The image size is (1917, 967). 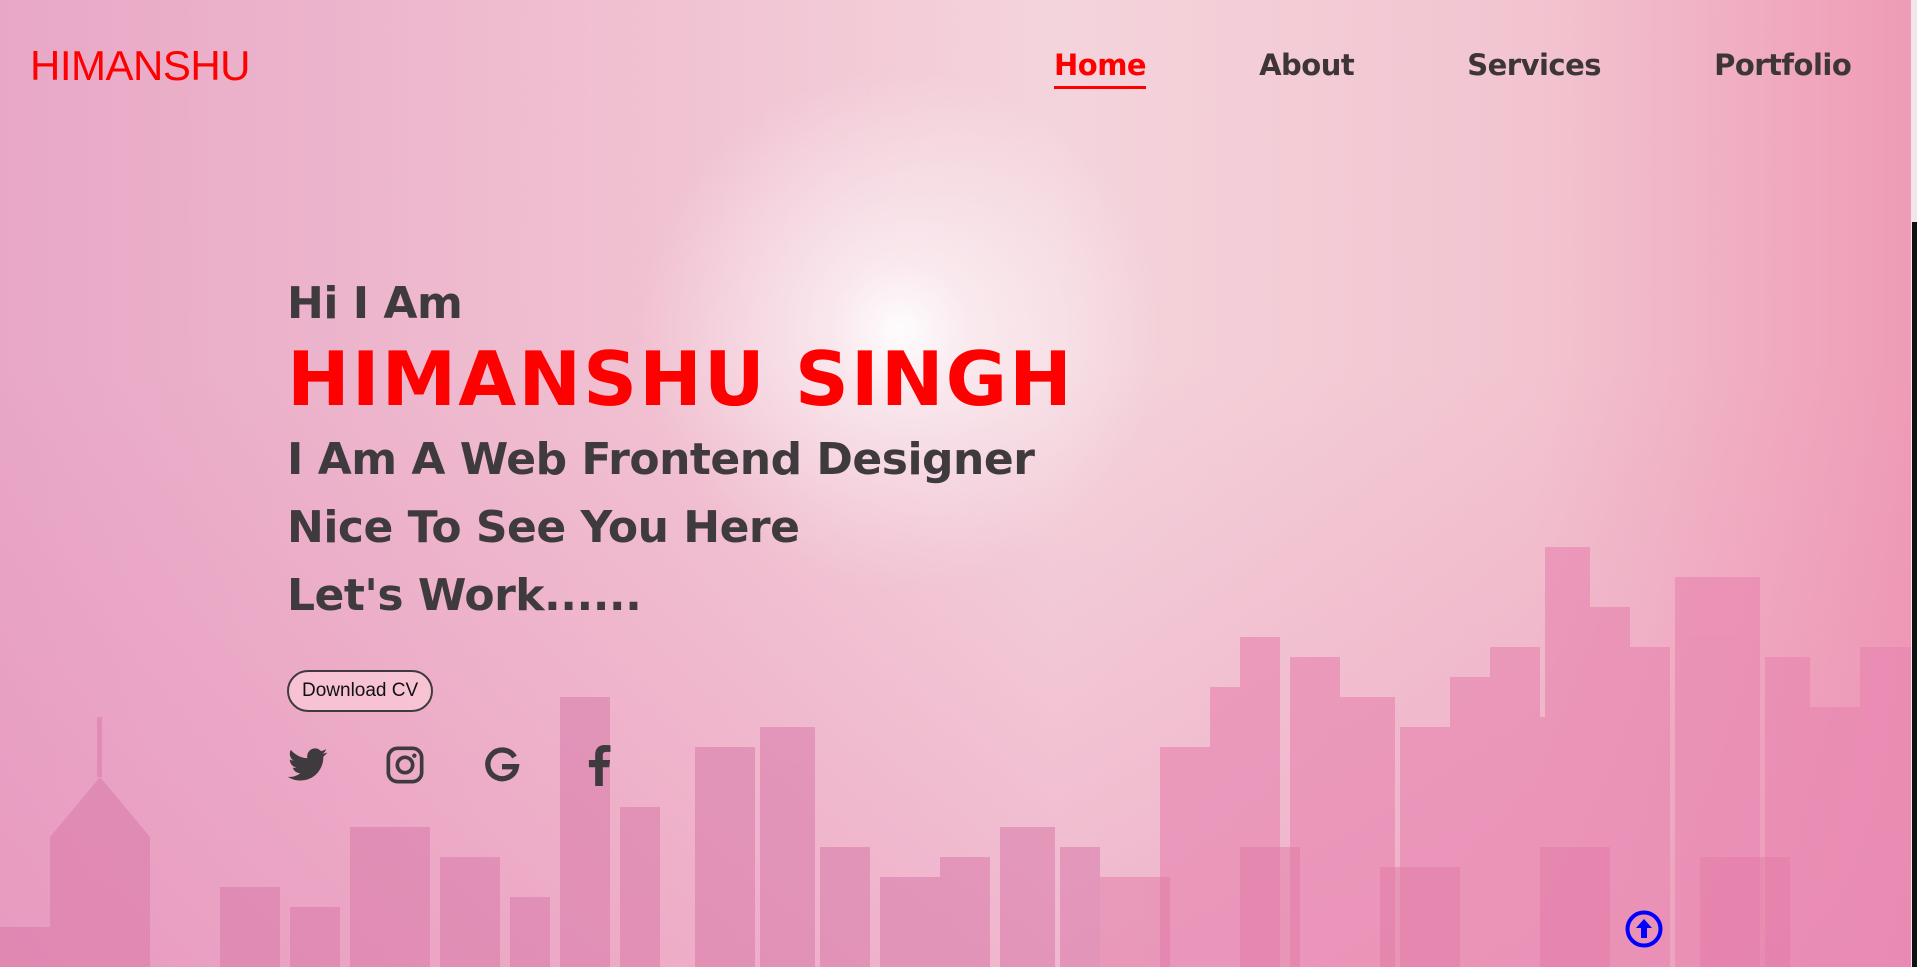 I want to click on twitter-icon, so click(x=308, y=765).